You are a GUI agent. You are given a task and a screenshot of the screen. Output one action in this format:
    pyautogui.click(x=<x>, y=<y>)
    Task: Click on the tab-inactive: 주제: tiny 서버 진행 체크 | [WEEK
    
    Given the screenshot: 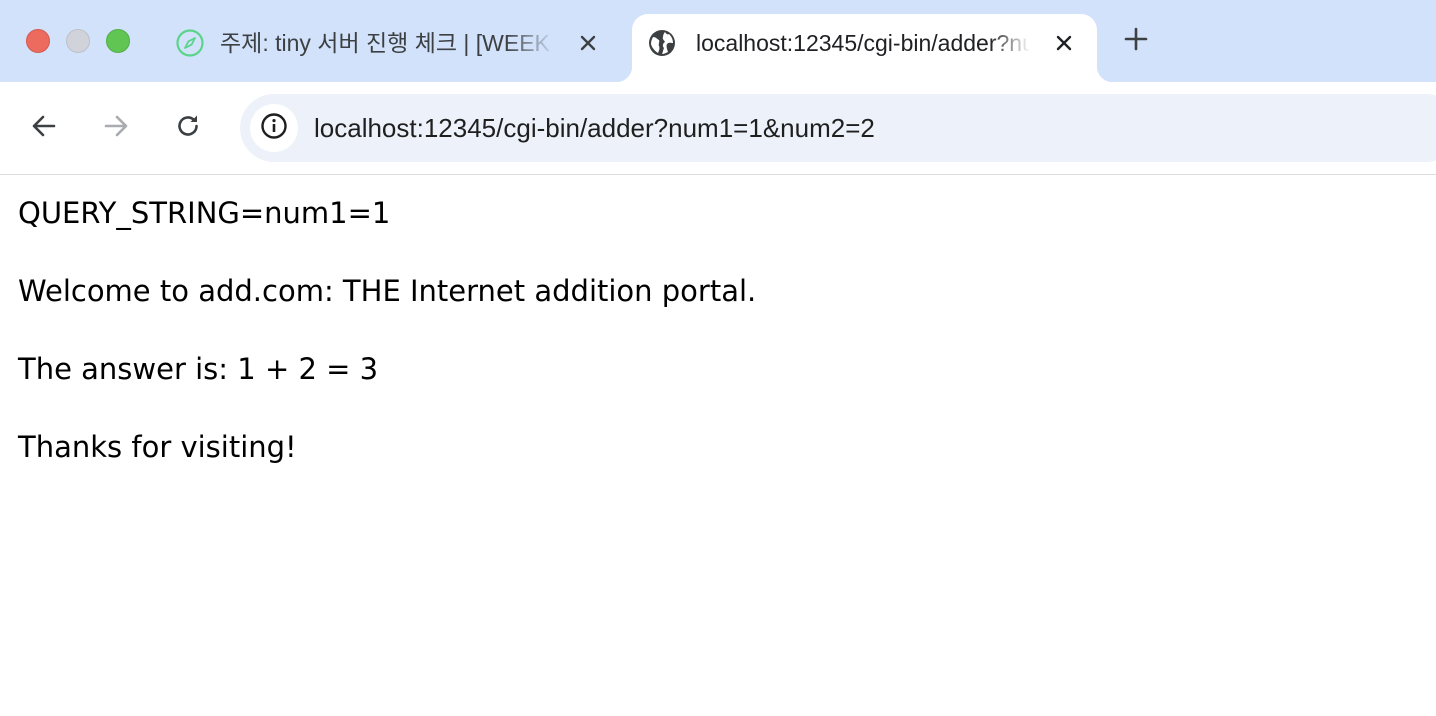 What is the action you would take?
    pyautogui.click(x=385, y=48)
    